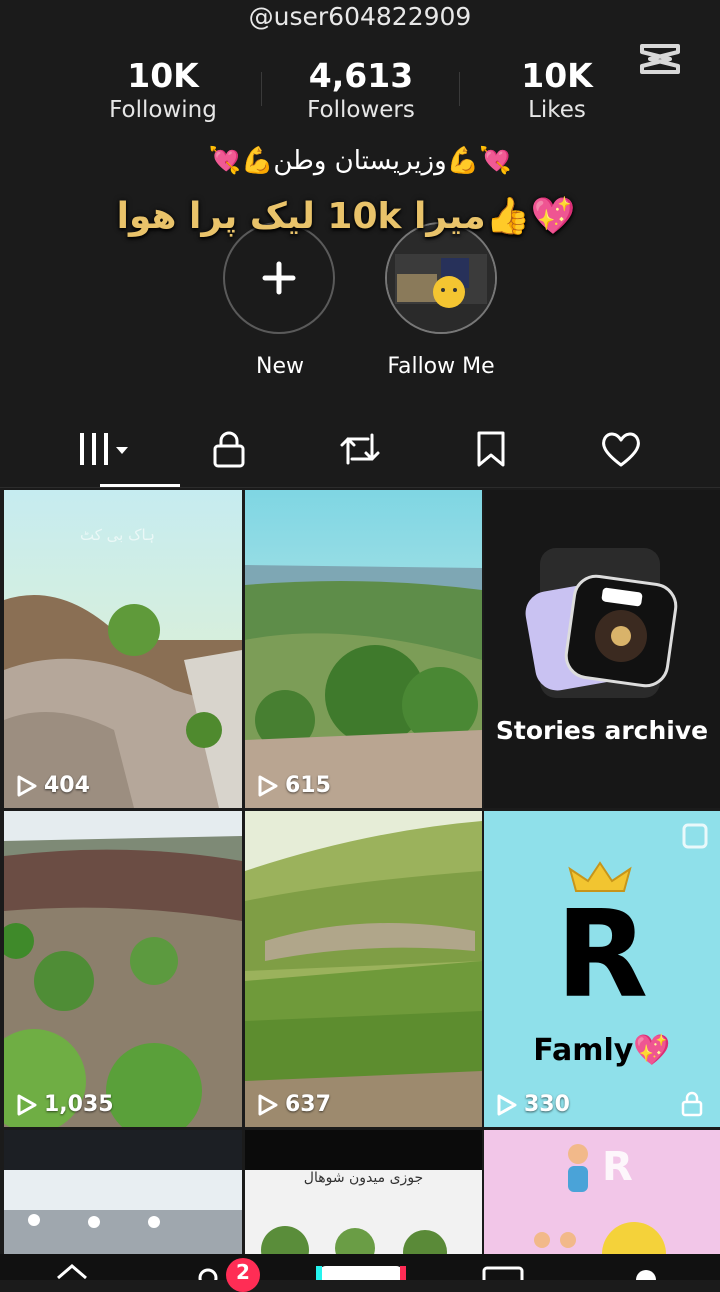 The width and height of the screenshot is (720, 1292). Describe the element at coordinates (346, 216) in the screenshot. I see `overlay-caption: 💖👍میرا 10k لیک پرا ھوا` at that location.